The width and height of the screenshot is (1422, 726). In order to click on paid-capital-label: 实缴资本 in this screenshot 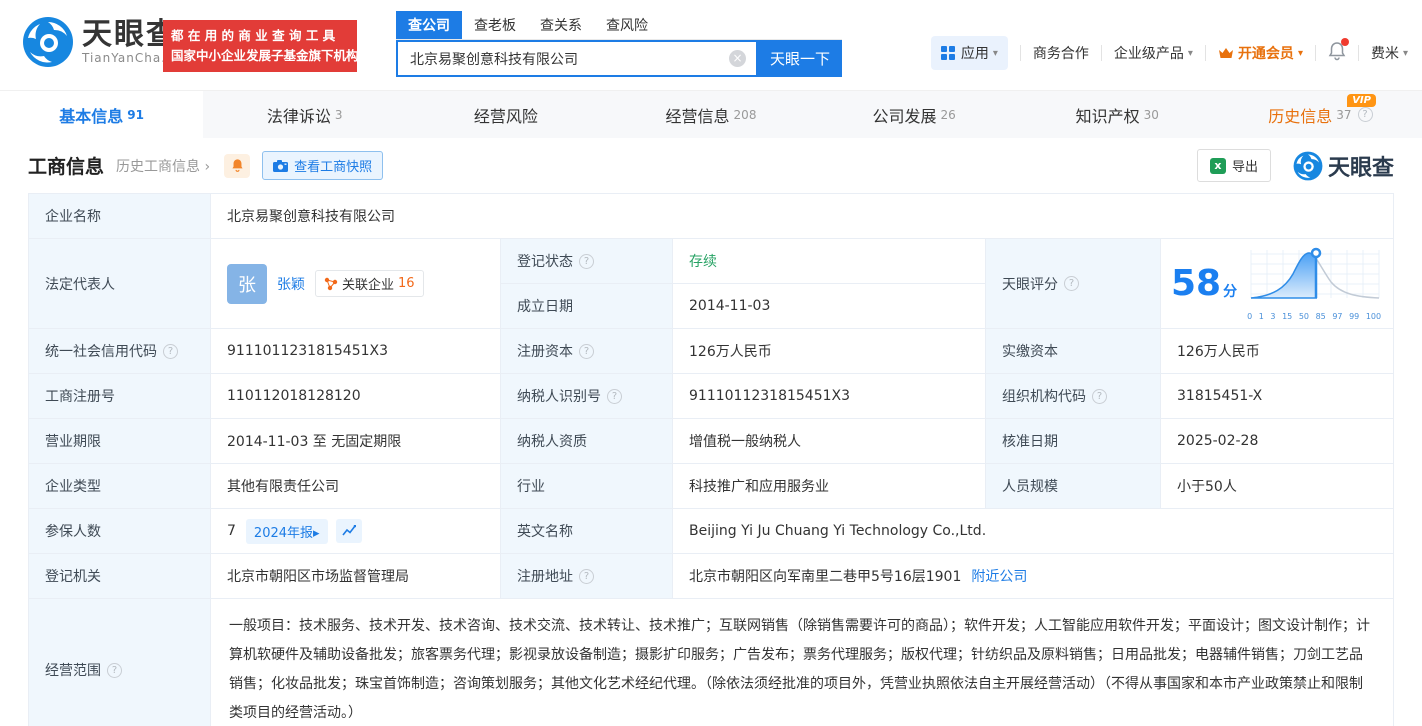, I will do `click(1073, 351)`.